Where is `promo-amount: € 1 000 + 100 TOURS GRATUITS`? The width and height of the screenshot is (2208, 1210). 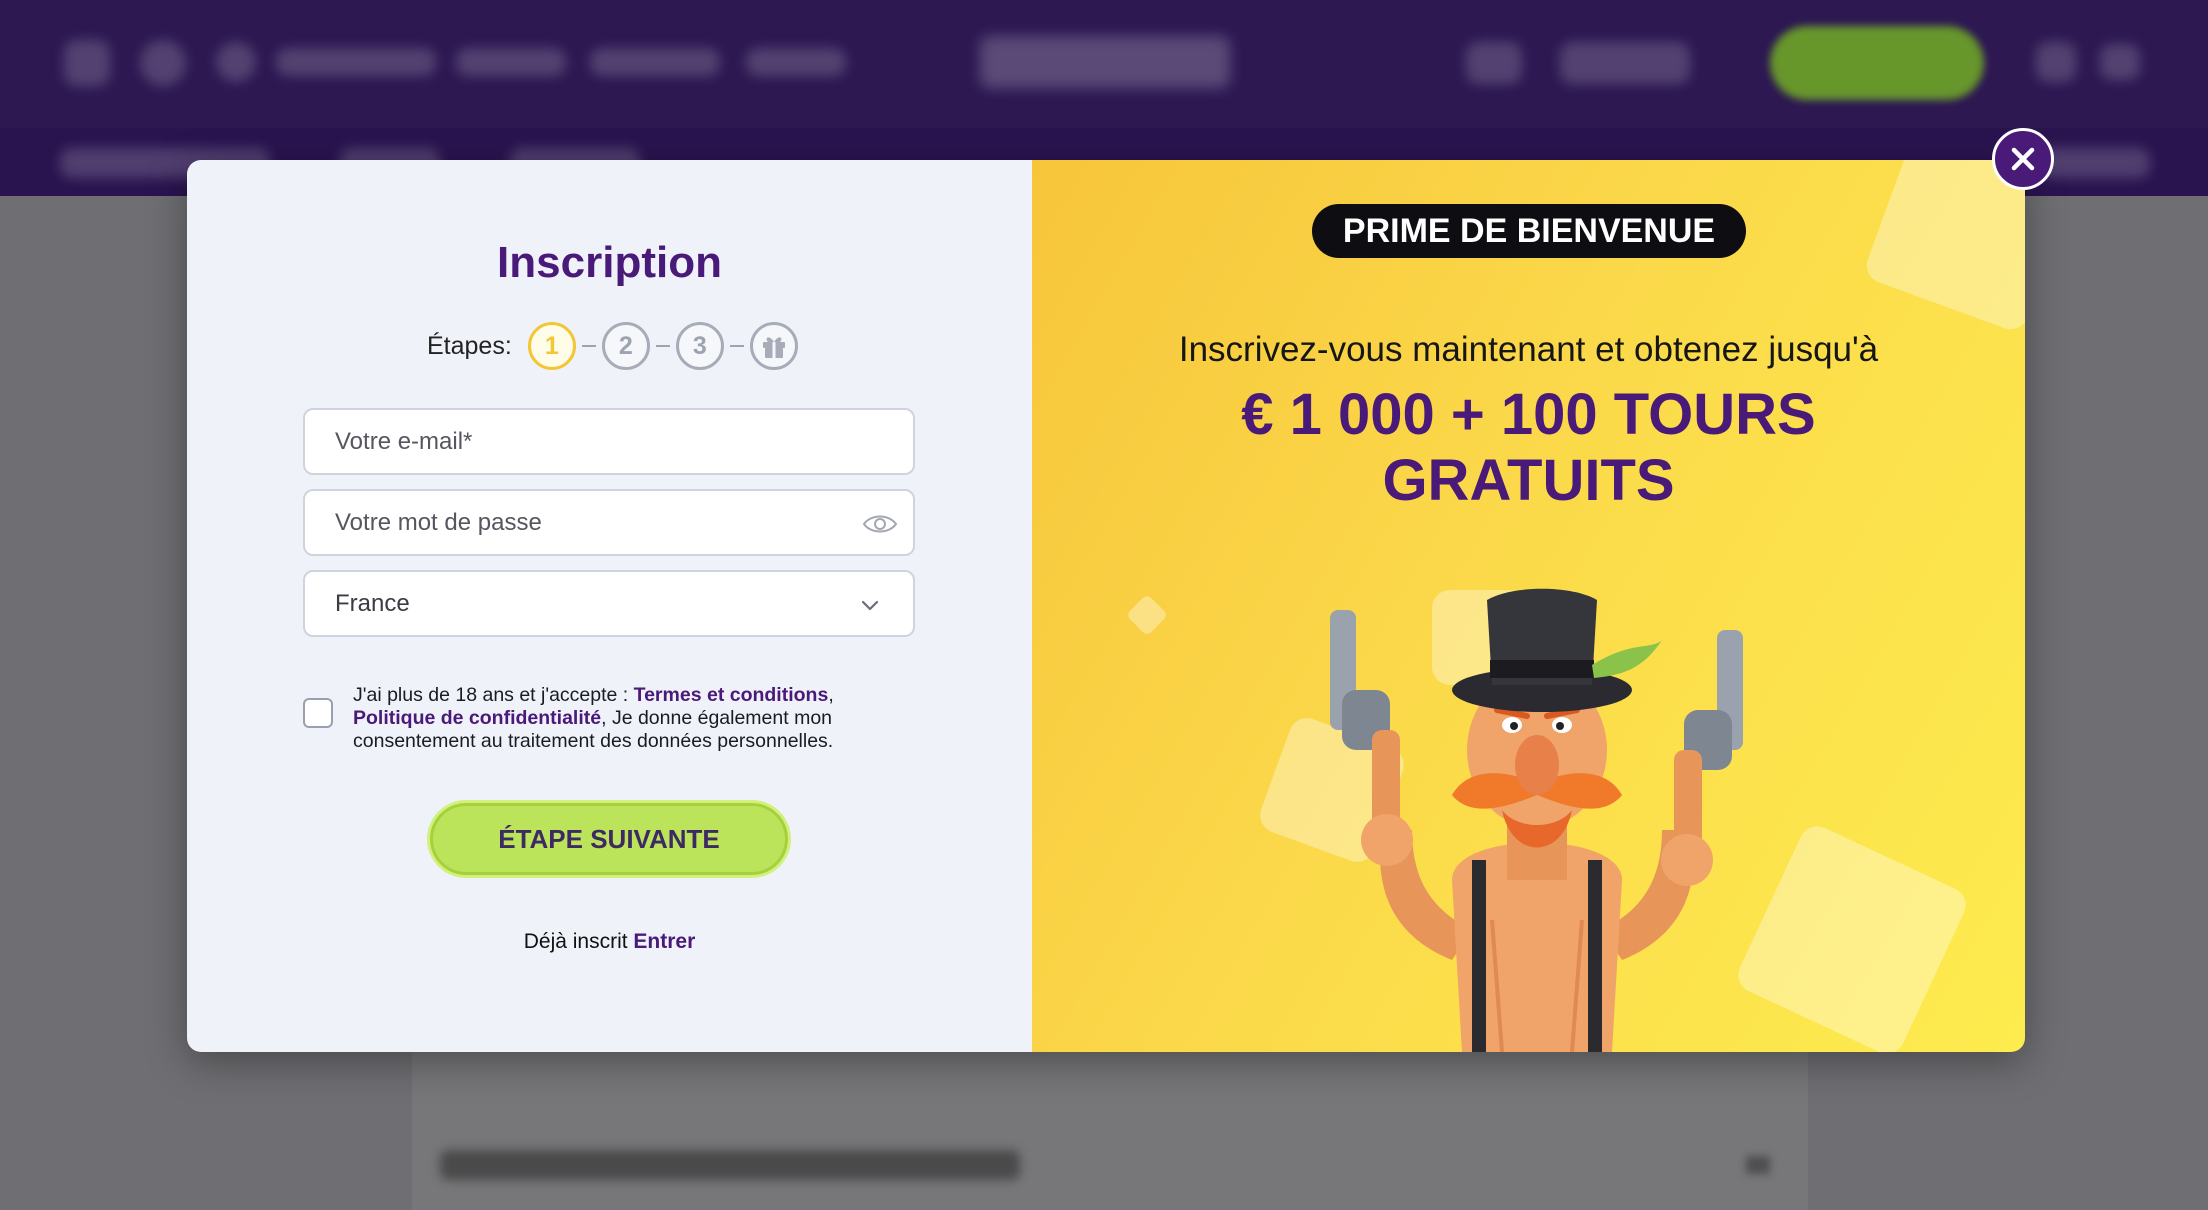
promo-amount: € 1 000 + 100 TOURS GRATUITS is located at coordinates (1528, 448).